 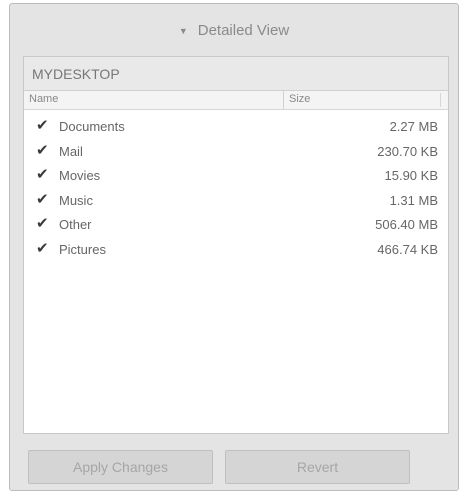 I want to click on table-row: ✔ Music 1.31 MB, so click(x=236, y=201).